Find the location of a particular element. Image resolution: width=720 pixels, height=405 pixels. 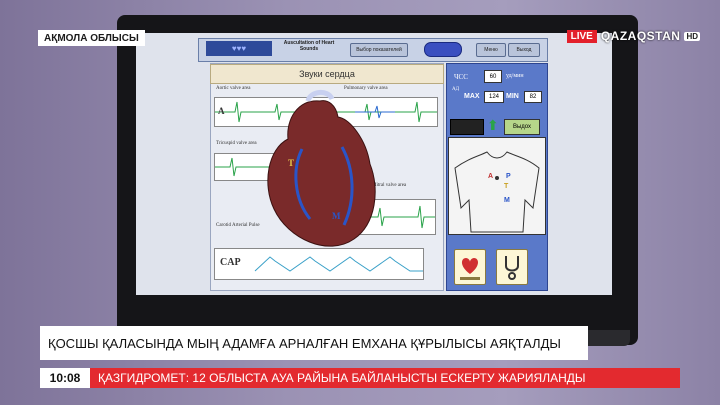

exit-top-button: Выход is located at coordinates (524, 50).